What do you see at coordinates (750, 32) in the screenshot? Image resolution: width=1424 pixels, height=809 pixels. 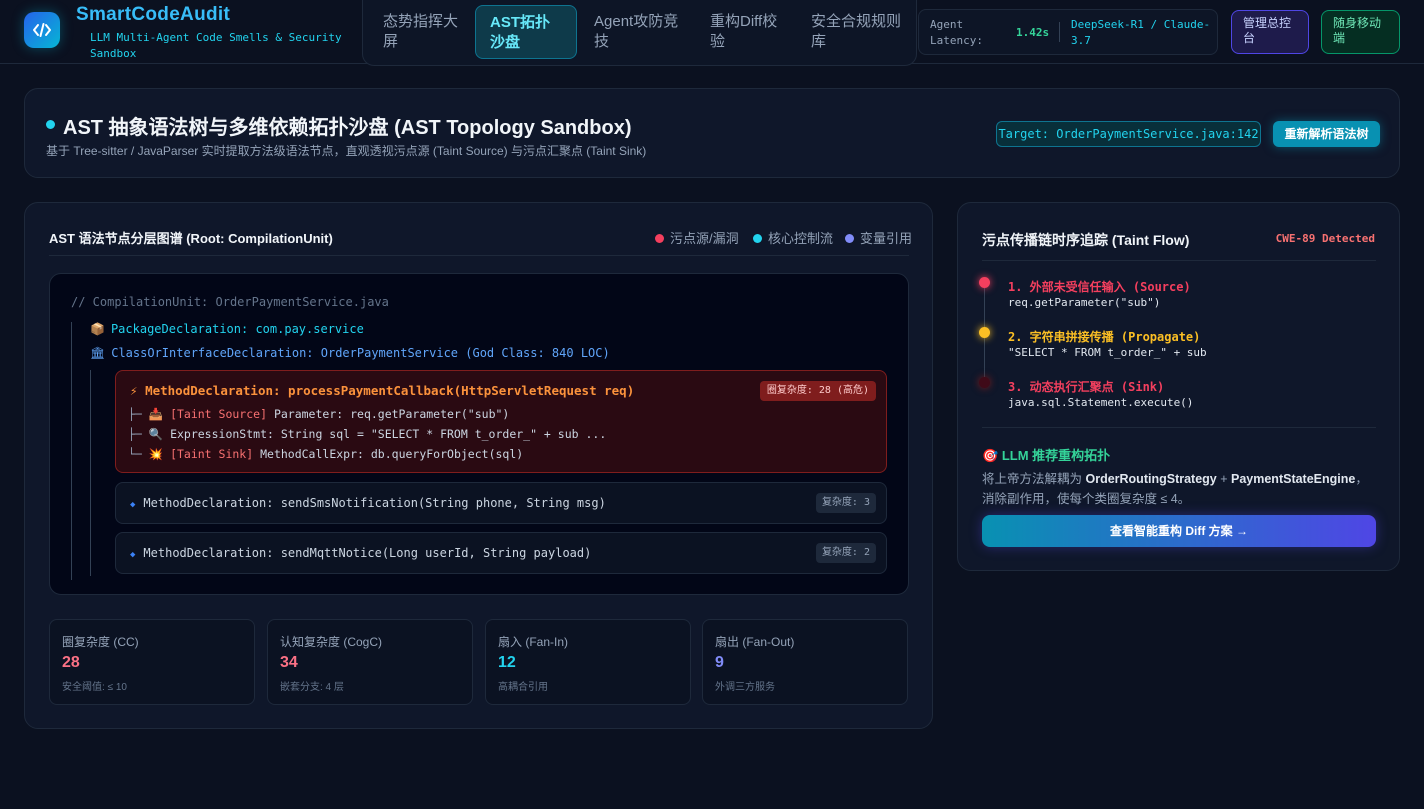 I see `tab-refactor-diff: 重构Diff校验` at bounding box center [750, 32].